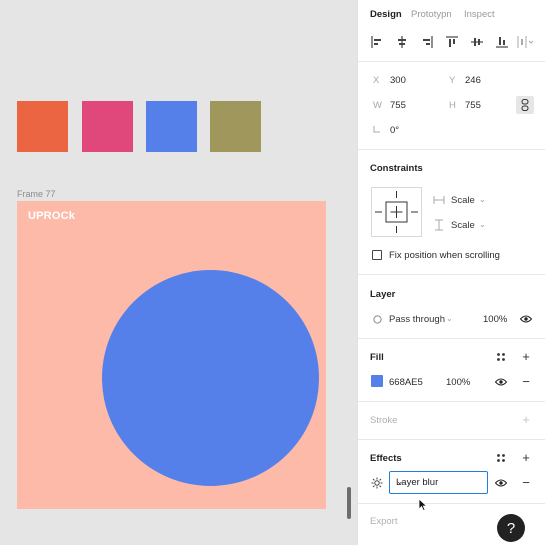  I want to click on w-label: W, so click(377, 105).